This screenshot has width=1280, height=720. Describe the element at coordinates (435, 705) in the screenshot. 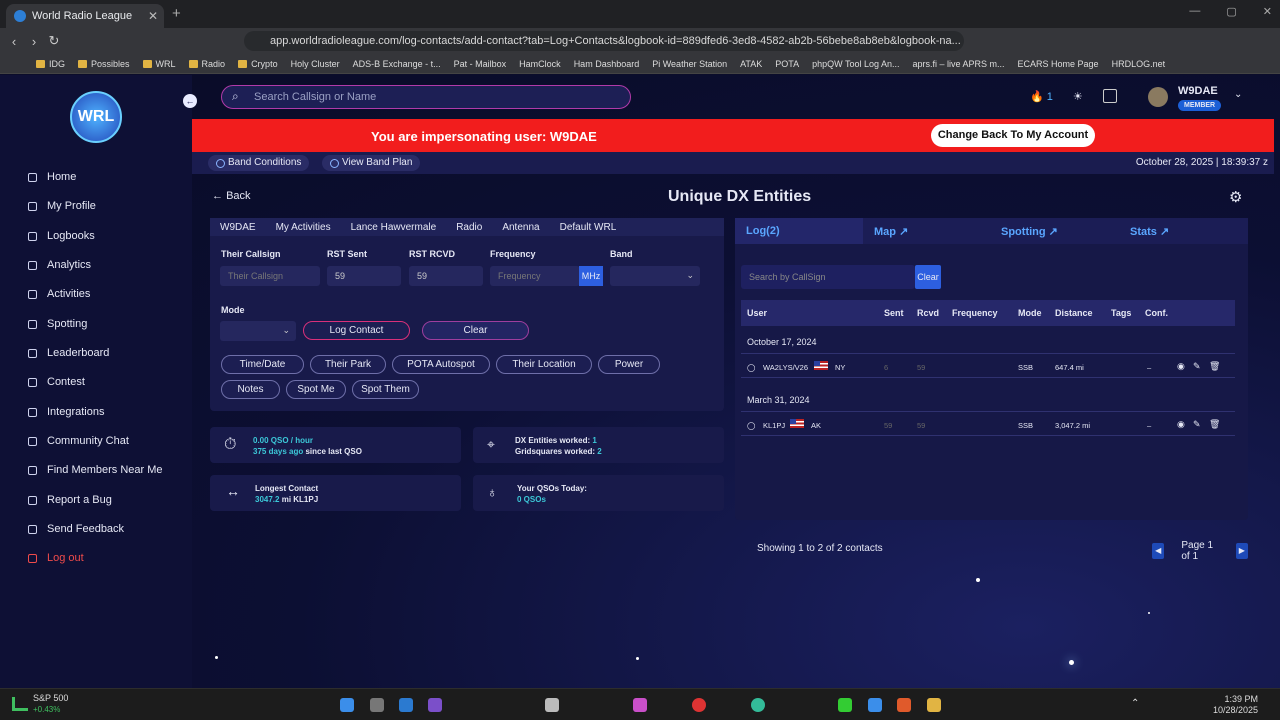

I see `visual-studio-icon` at that location.